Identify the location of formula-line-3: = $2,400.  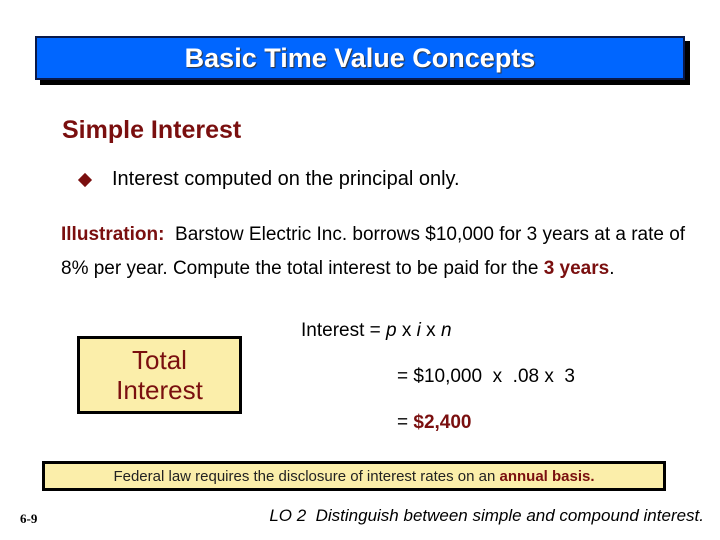
(434, 423).